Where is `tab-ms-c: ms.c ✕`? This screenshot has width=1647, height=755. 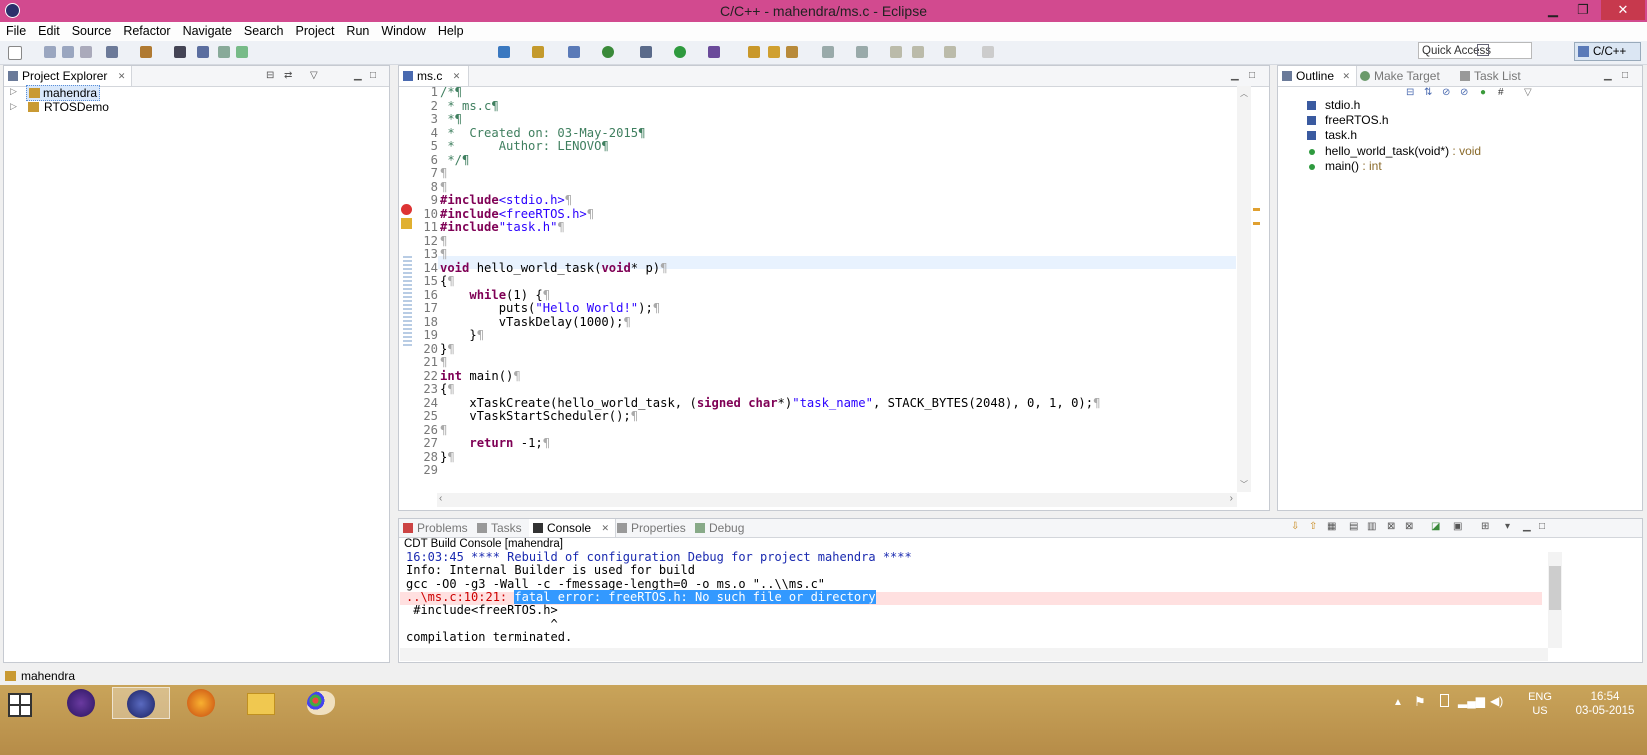 tab-ms-c: ms.c ✕ is located at coordinates (434, 76).